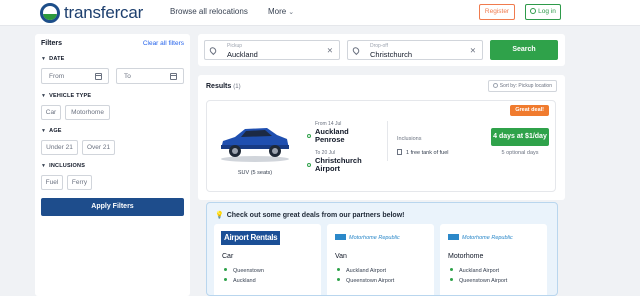 Image resolution: width=640 pixels, height=296 pixels. I want to click on clear-dropoff-icon: ✕, so click(473, 50).